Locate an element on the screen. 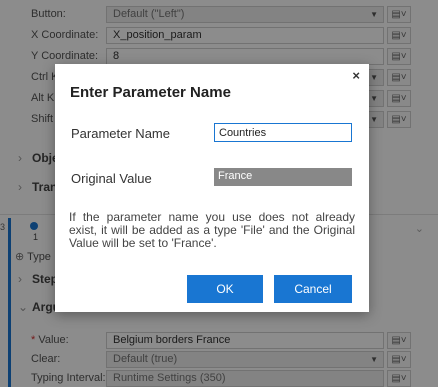  parameter-name-input is located at coordinates (283, 132).